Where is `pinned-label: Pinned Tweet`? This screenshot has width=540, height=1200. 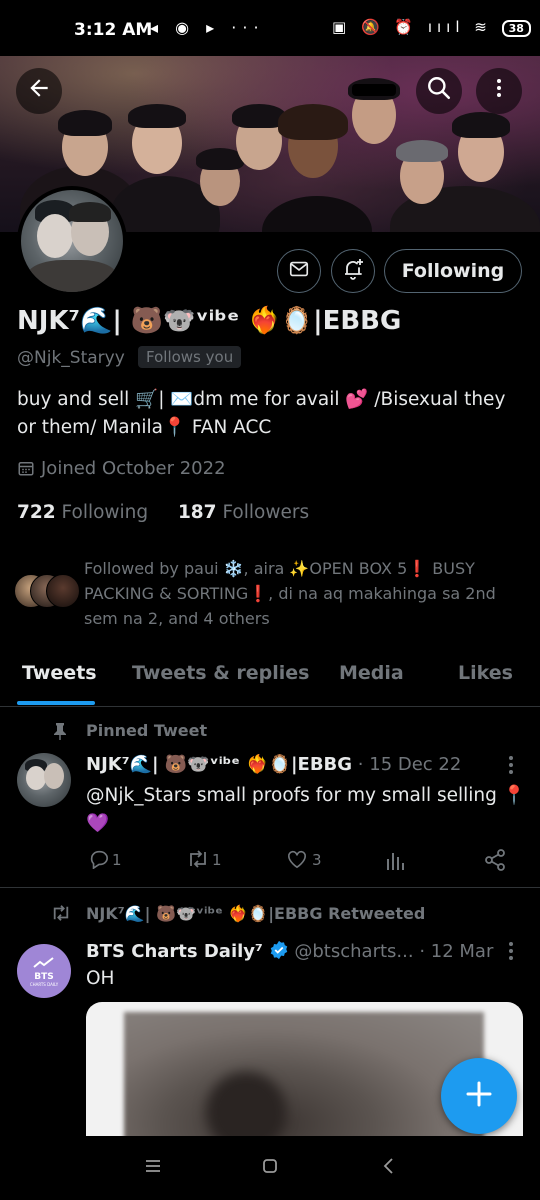 pinned-label: Pinned Tweet is located at coordinates (147, 730).